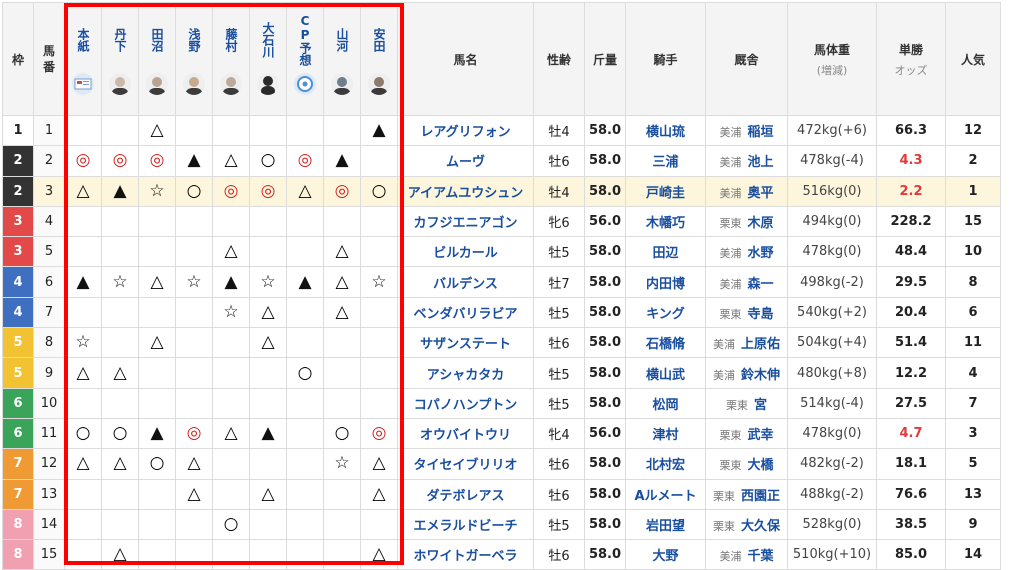  What do you see at coordinates (465, 494) in the screenshot?
I see `horse-name-link: ダテボレアス` at bounding box center [465, 494].